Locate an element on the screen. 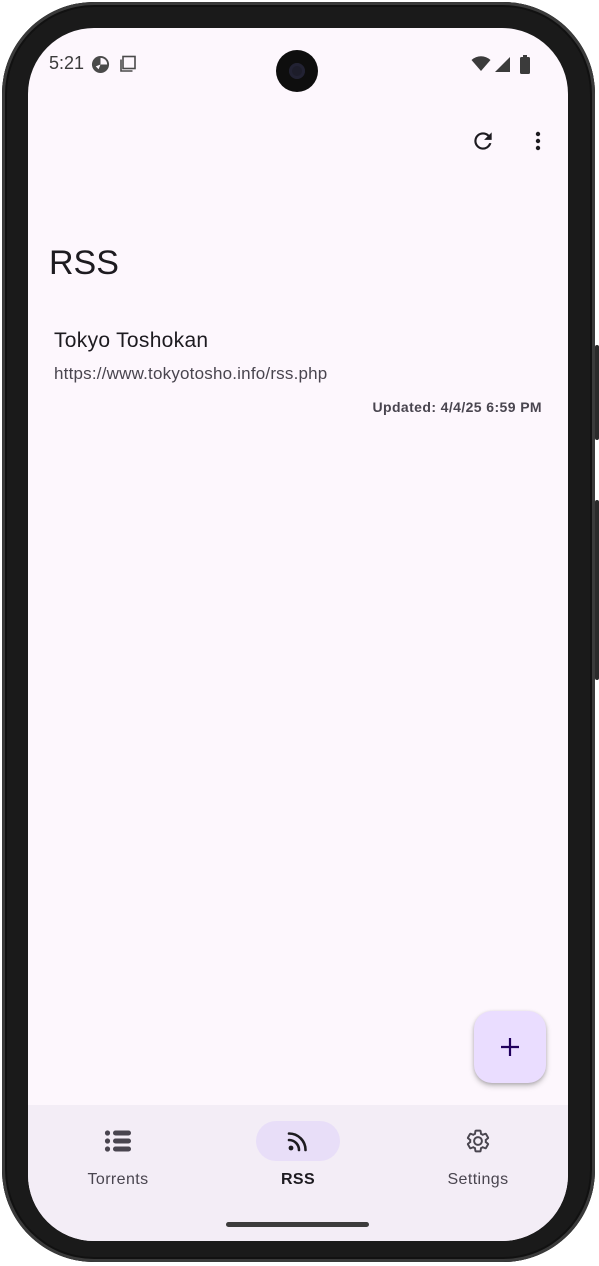  status-time: 5:21 is located at coordinates (67, 63).